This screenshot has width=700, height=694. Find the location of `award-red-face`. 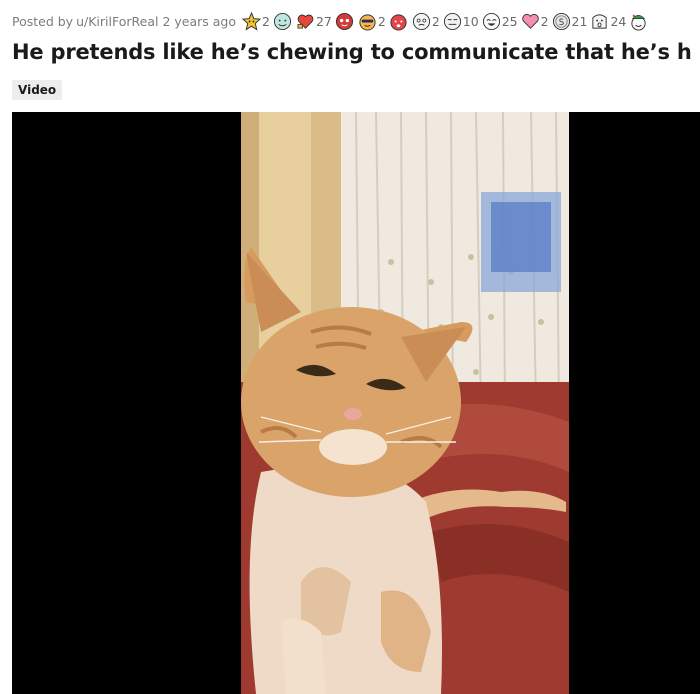

award-red-face is located at coordinates (399, 21).